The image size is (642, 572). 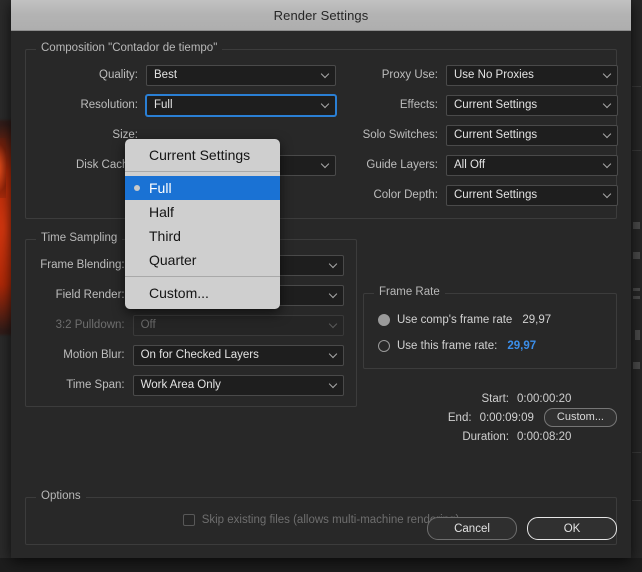 I want to click on proxy-use-row: Proxy Use: Use No Proxies, so click(x=477, y=75).